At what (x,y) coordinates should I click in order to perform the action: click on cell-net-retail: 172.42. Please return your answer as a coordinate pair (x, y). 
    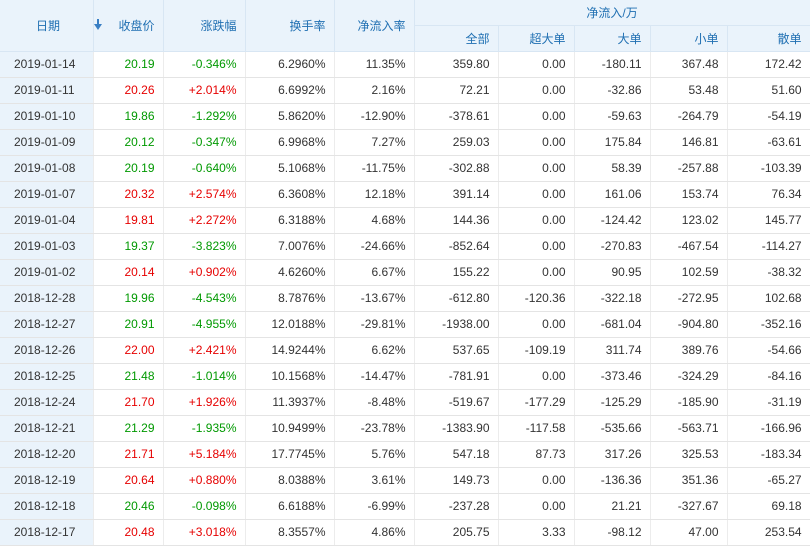
    Looking at the image, I should click on (768, 64).